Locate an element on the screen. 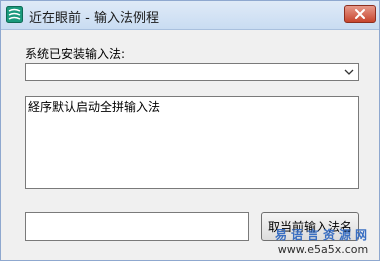  close-button is located at coordinates (360, 14).